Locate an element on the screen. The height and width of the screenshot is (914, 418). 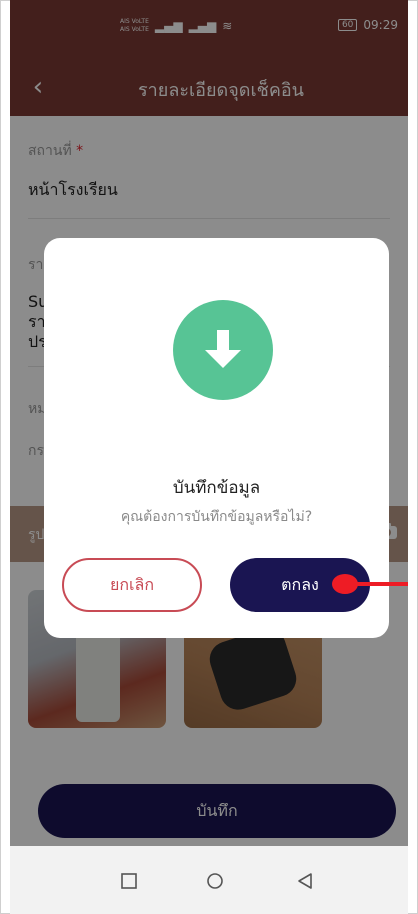
download-icon is located at coordinates (223, 350).